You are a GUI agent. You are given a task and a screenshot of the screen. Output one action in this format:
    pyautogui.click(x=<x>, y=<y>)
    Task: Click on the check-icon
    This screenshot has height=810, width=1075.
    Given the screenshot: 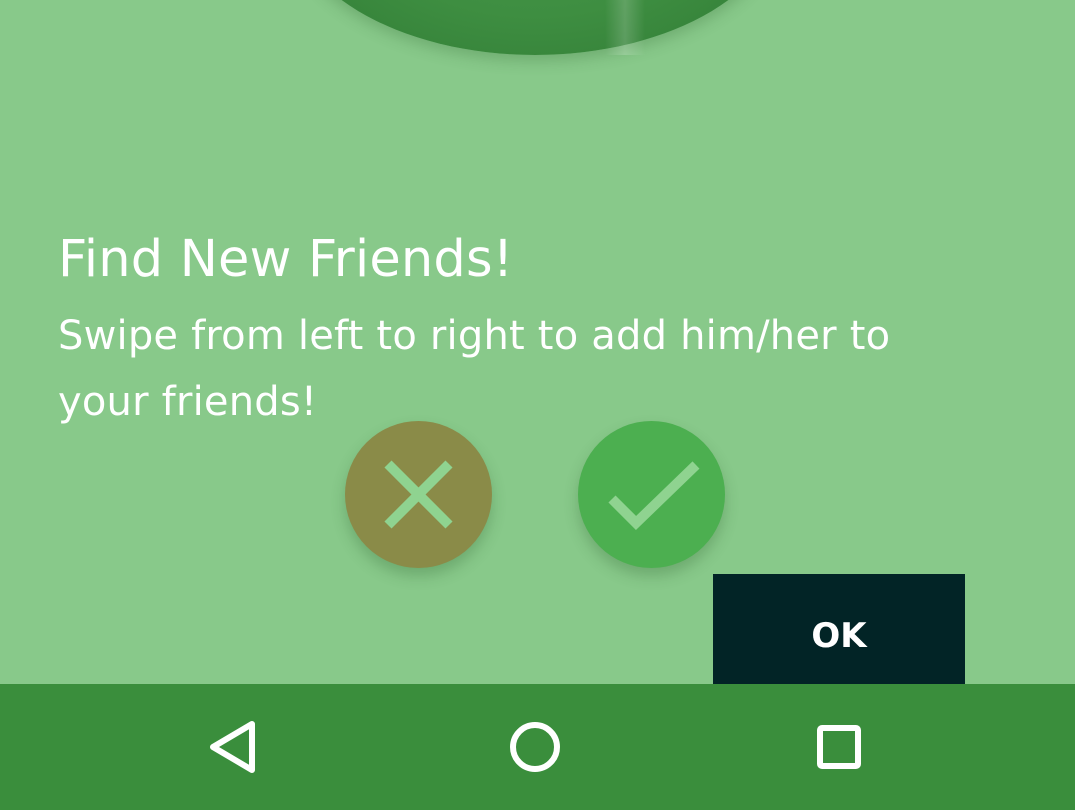 What is the action you would take?
    pyautogui.click(x=654, y=496)
    